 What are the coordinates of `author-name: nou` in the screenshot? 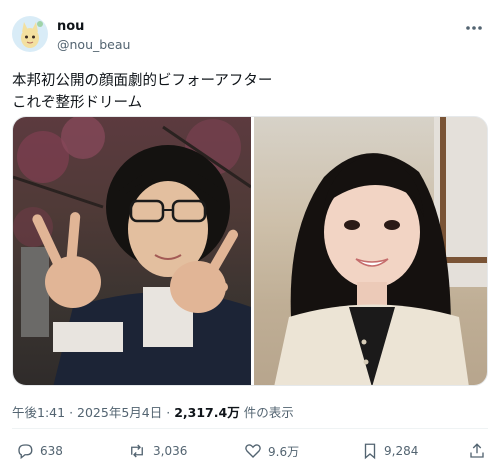 It's located at (70, 26).